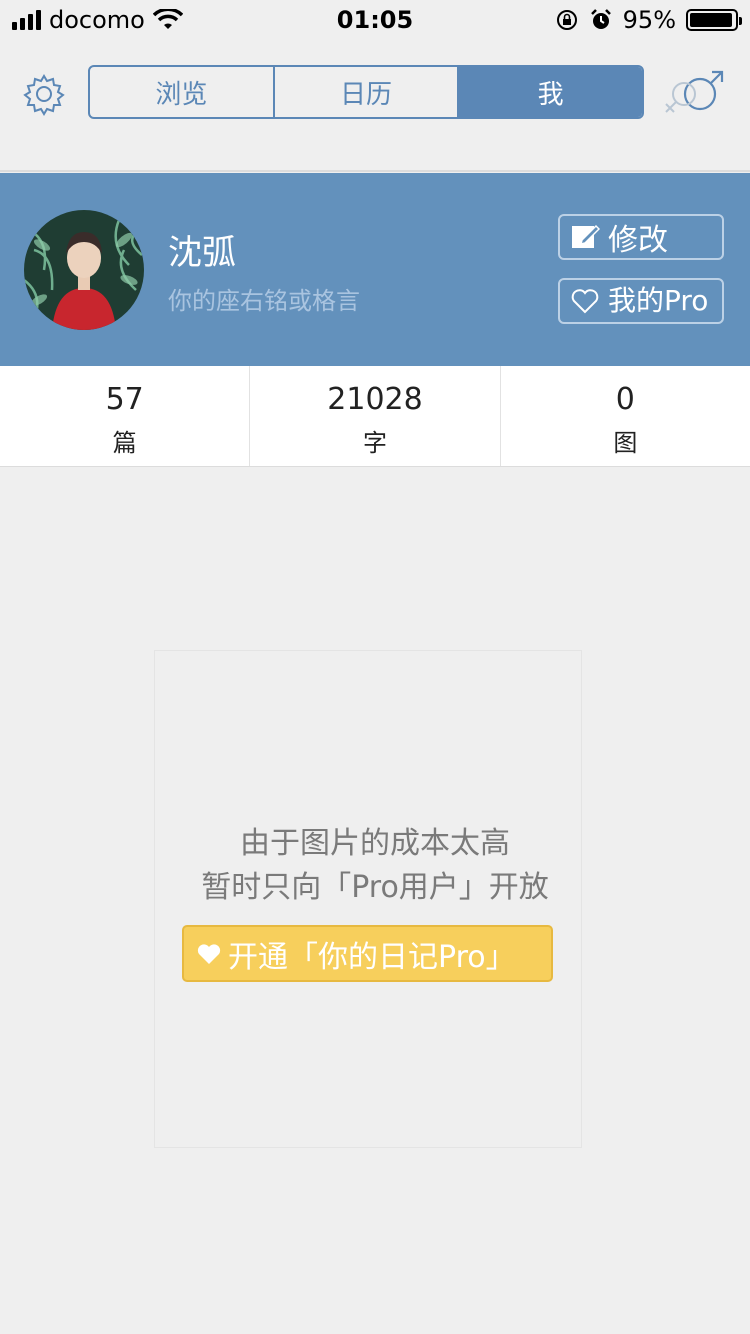 The width and height of the screenshot is (750, 1334). I want to click on notice-line-1: 由于图片的成本太高, so click(375, 843).